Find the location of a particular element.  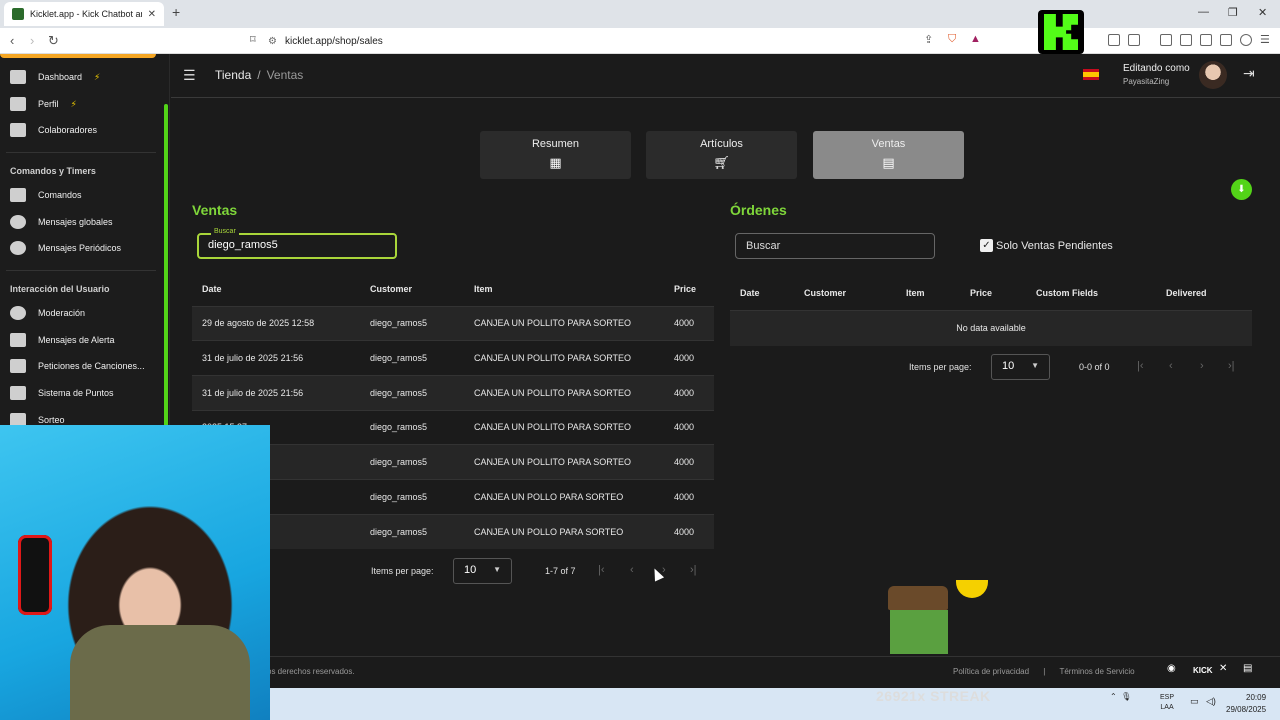

taskbar-clock: 20:09 29/08/2025 is located at coordinates (1246, 704).